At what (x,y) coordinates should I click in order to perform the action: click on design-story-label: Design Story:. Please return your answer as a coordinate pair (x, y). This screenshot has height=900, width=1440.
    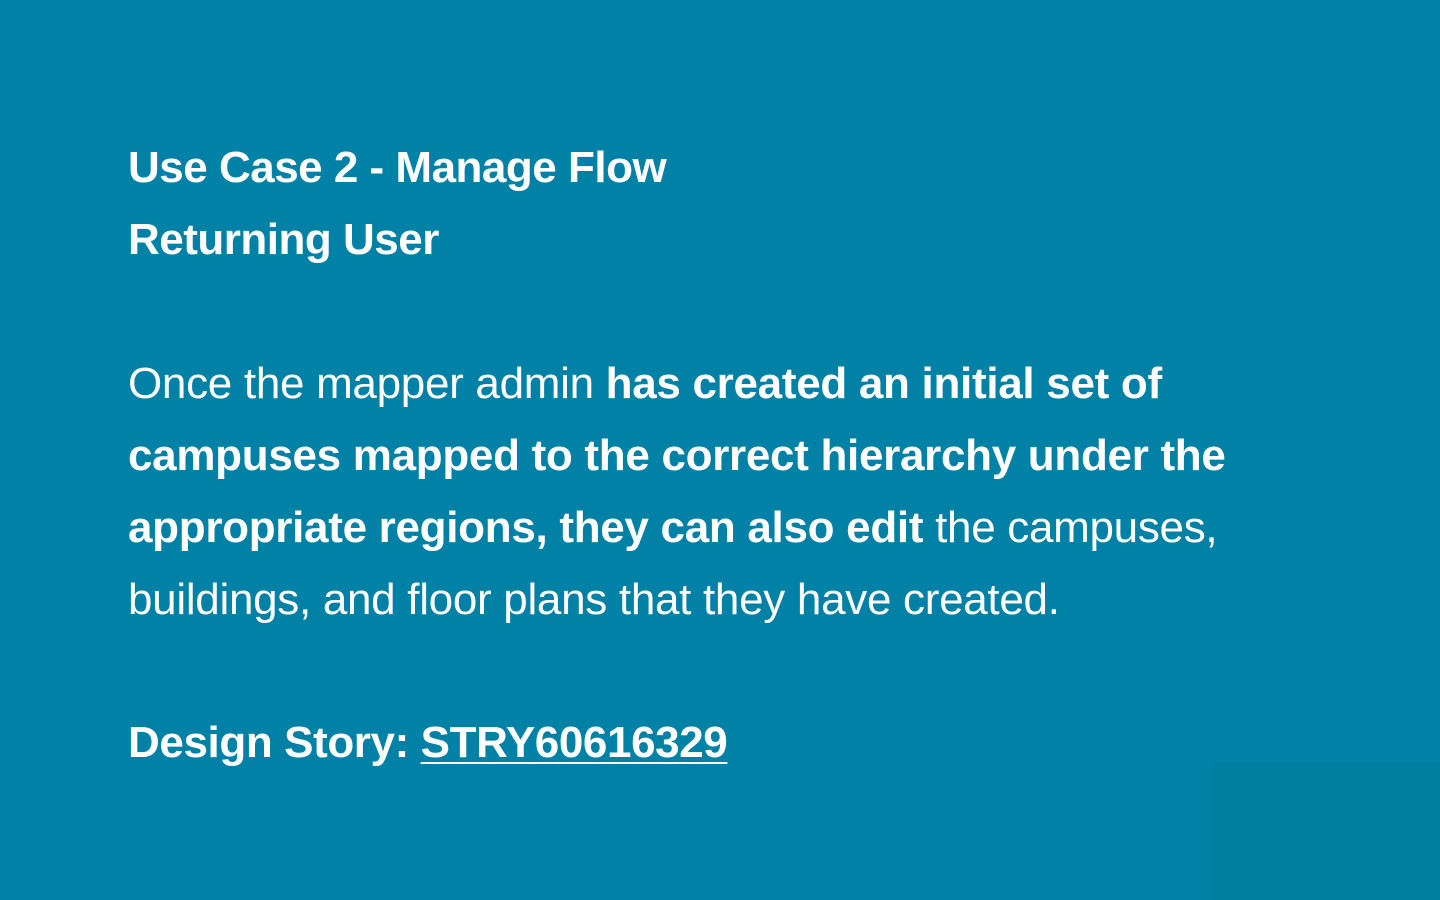
    Looking at the image, I should click on (268, 742).